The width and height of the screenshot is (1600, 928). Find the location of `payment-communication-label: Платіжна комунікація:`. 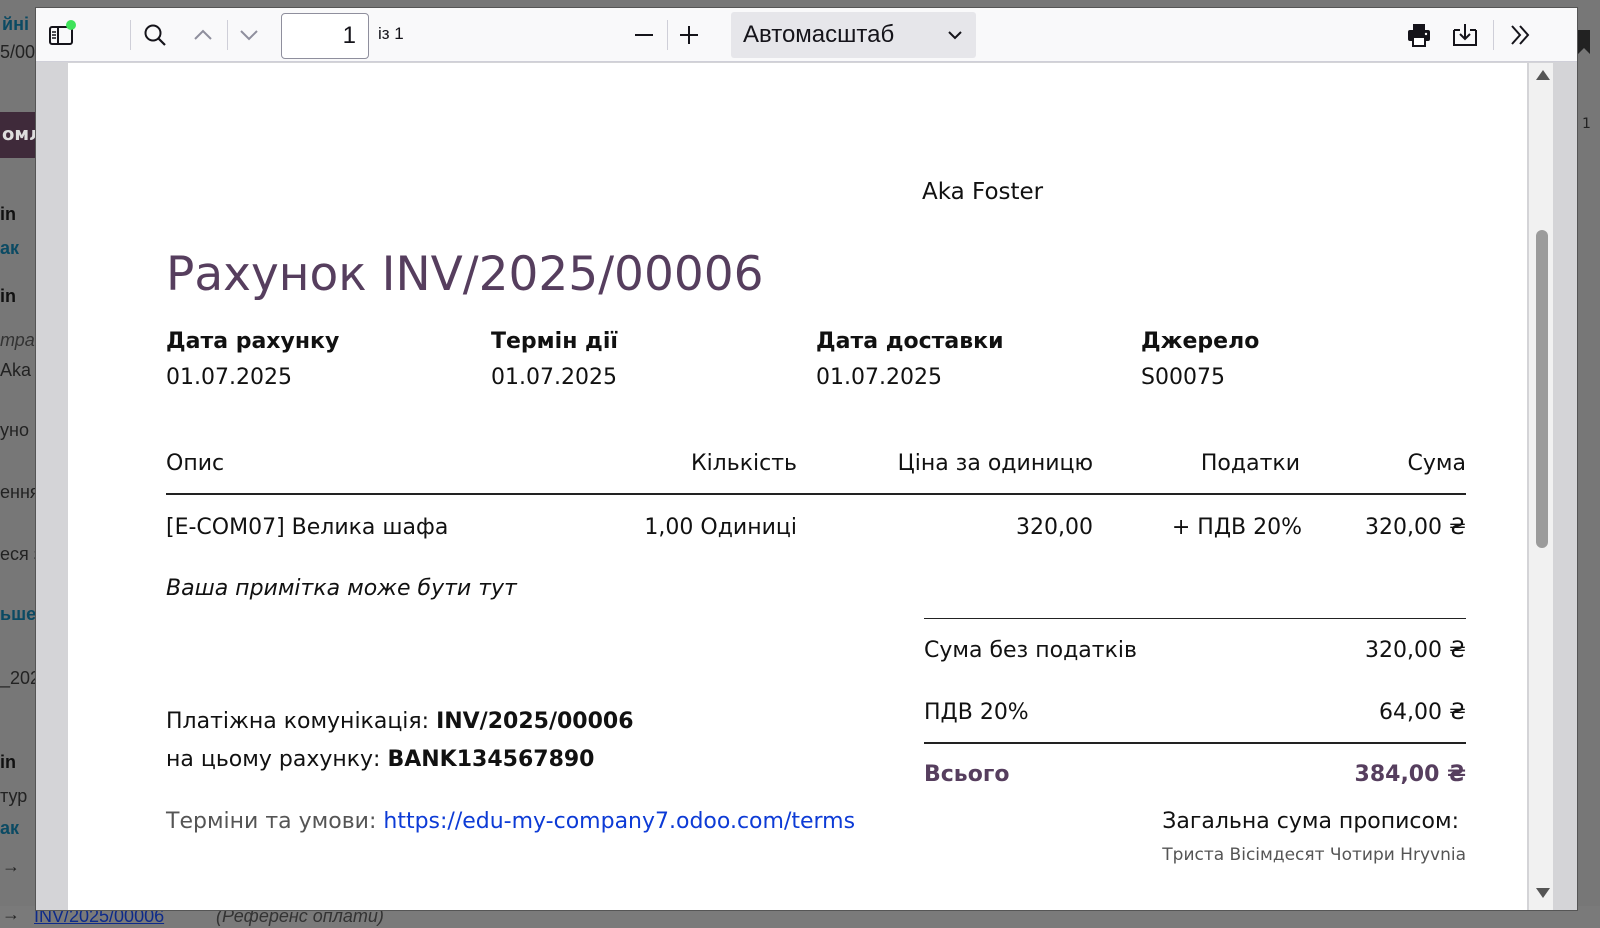

payment-communication-label: Платіжна комунікація: is located at coordinates (298, 721).